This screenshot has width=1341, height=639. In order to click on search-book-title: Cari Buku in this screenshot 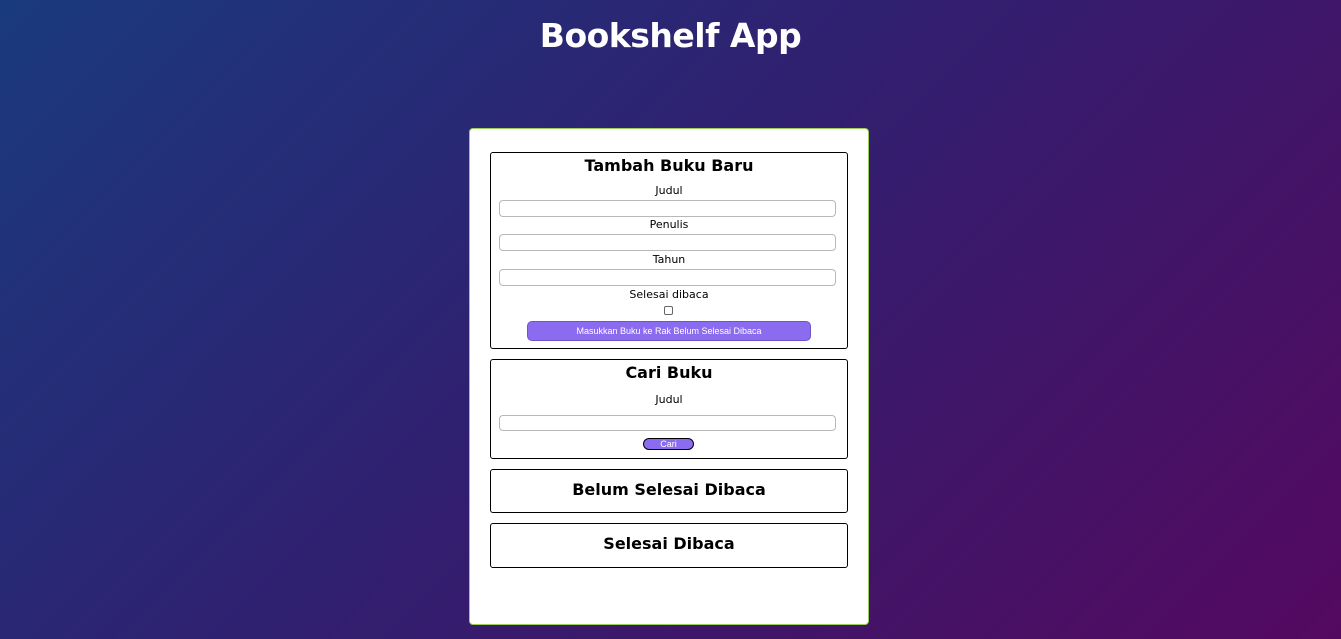, I will do `click(669, 372)`.